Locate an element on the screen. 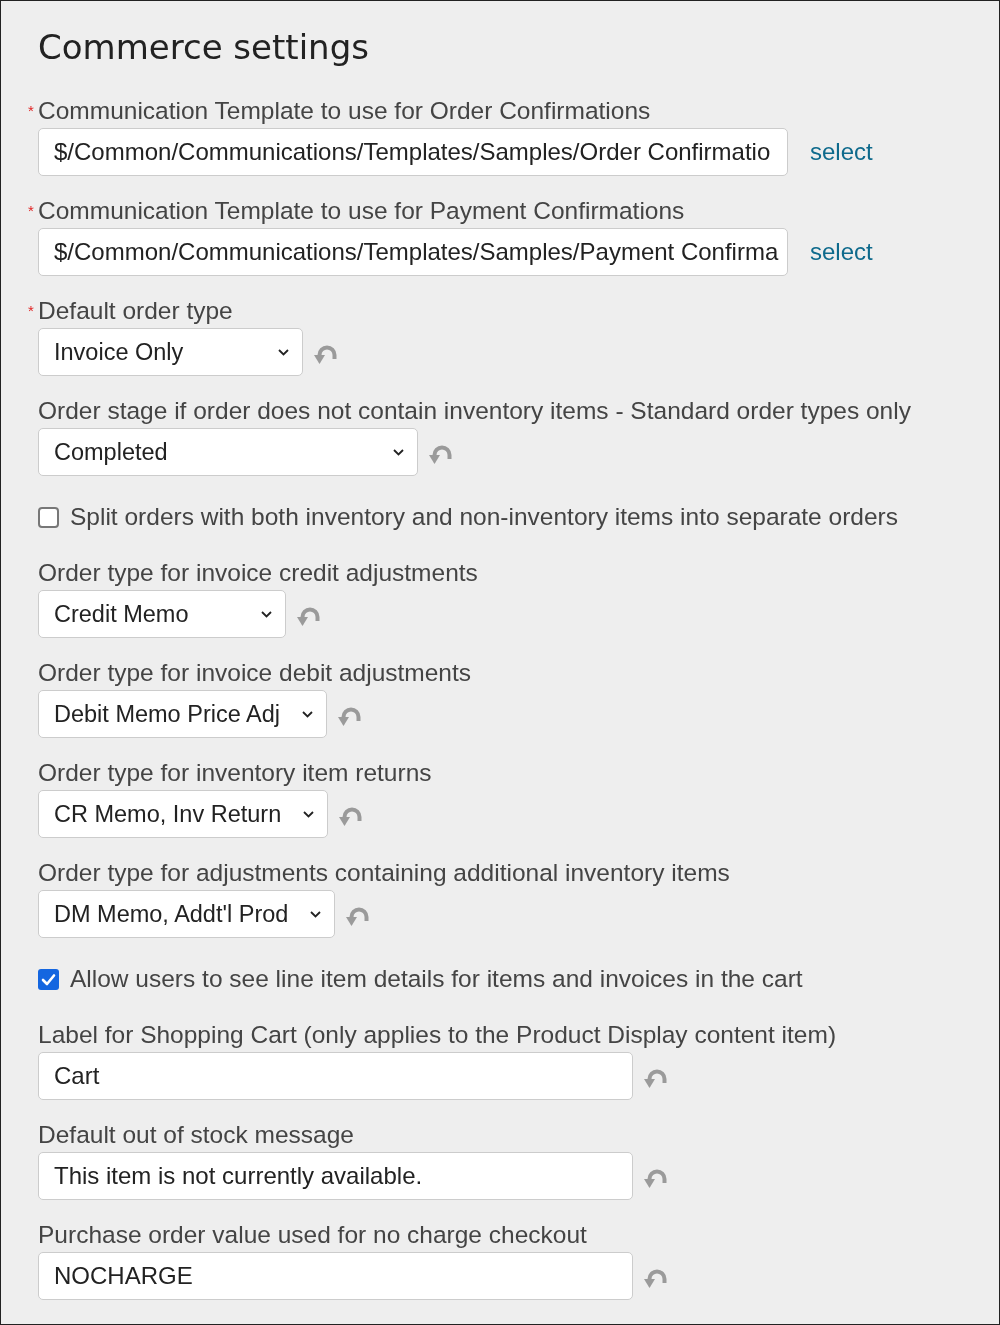 This screenshot has width=1000, height=1325. field-label: Default out of stock message is located at coordinates (196, 1135).